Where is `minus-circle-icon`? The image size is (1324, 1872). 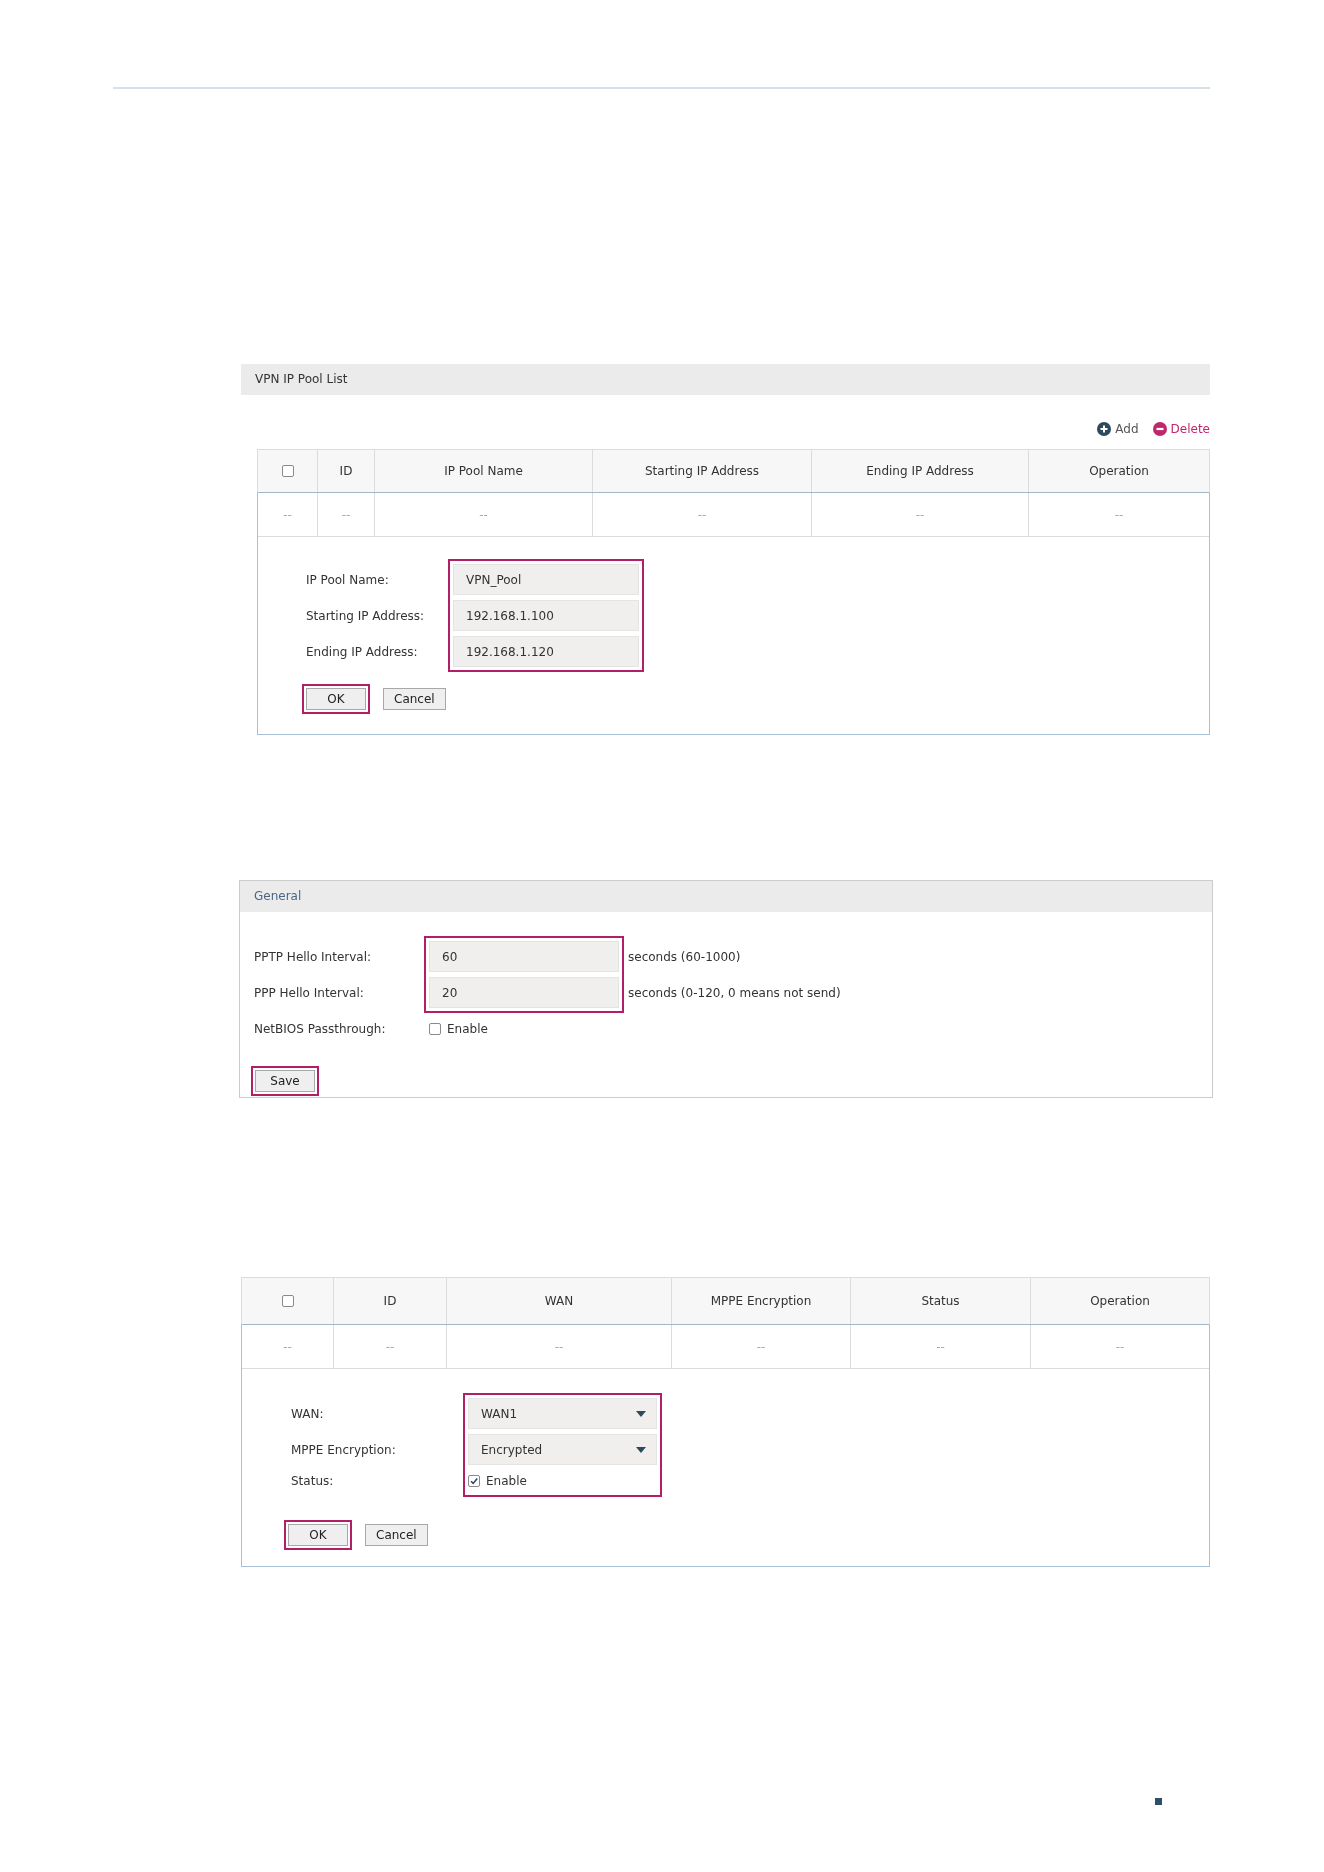 minus-circle-icon is located at coordinates (1159, 429).